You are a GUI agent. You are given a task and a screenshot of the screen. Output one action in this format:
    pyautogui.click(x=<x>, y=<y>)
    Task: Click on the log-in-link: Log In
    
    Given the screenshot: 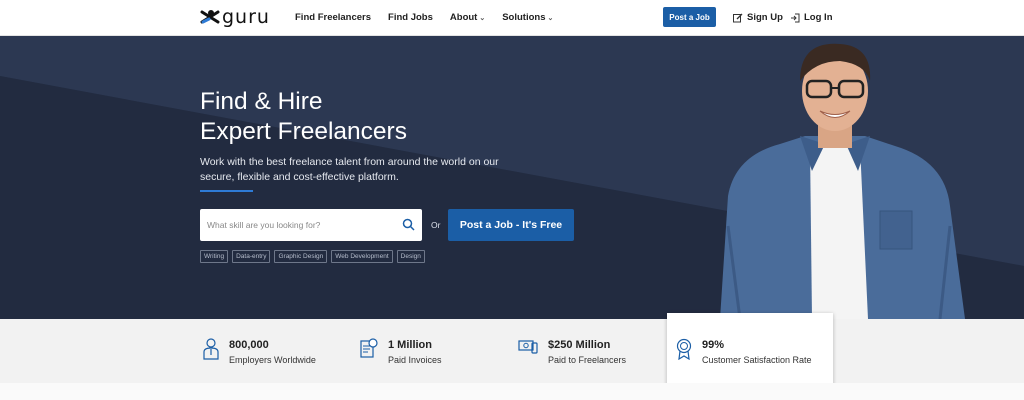 What is the action you would take?
    pyautogui.click(x=811, y=17)
    